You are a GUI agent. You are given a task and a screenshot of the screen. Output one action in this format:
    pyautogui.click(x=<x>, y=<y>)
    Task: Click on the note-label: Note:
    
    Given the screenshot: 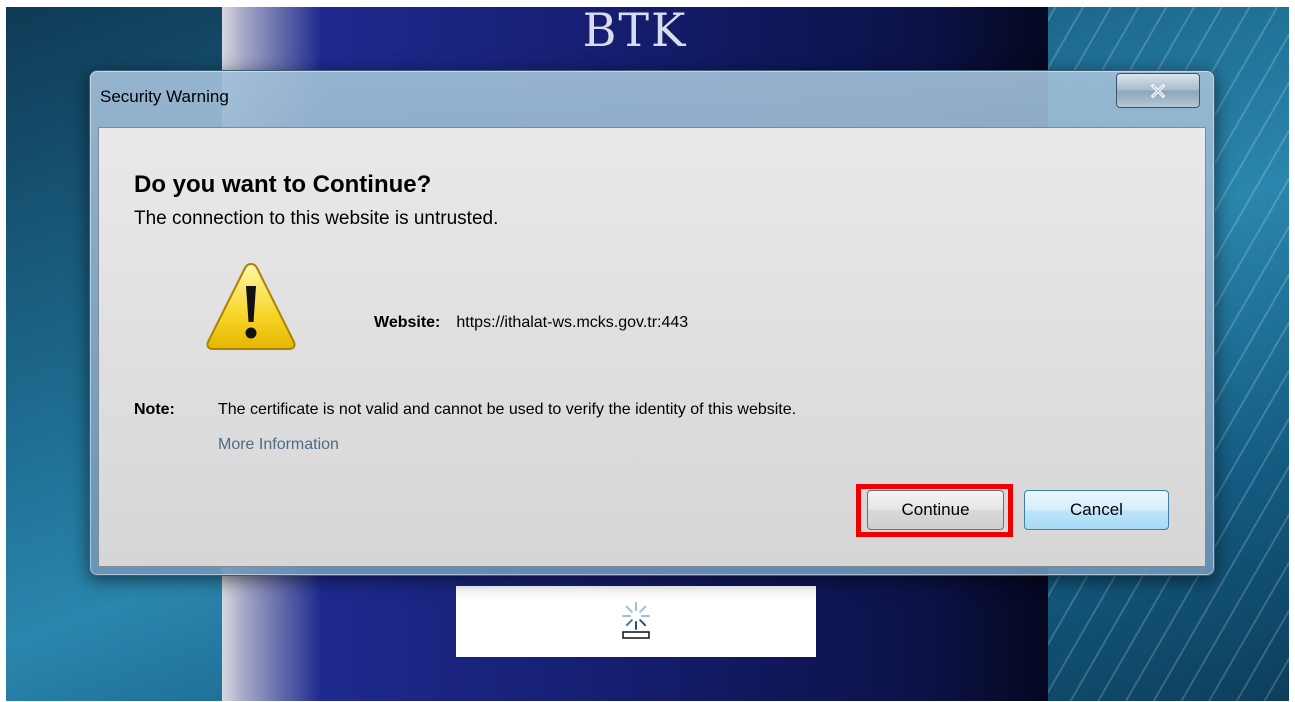 What is the action you would take?
    pyautogui.click(x=154, y=409)
    